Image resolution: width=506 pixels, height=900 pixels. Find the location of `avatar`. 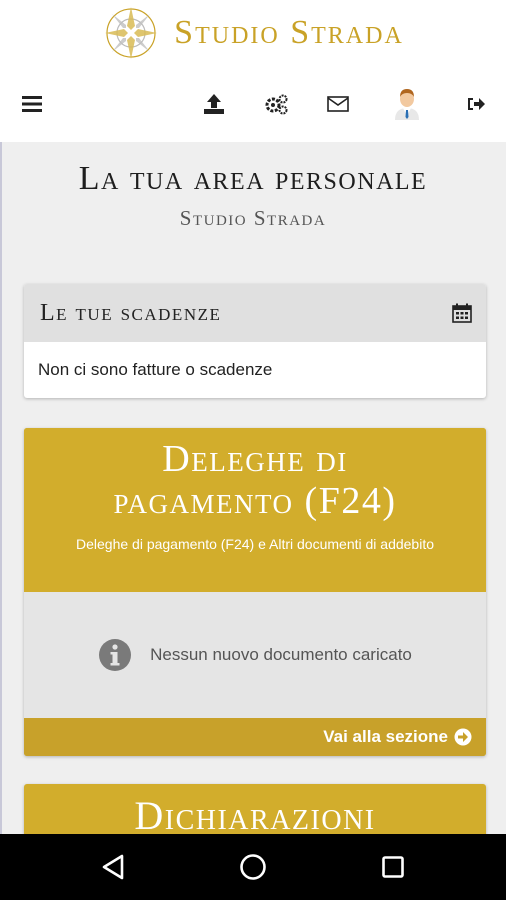

avatar is located at coordinates (407, 103).